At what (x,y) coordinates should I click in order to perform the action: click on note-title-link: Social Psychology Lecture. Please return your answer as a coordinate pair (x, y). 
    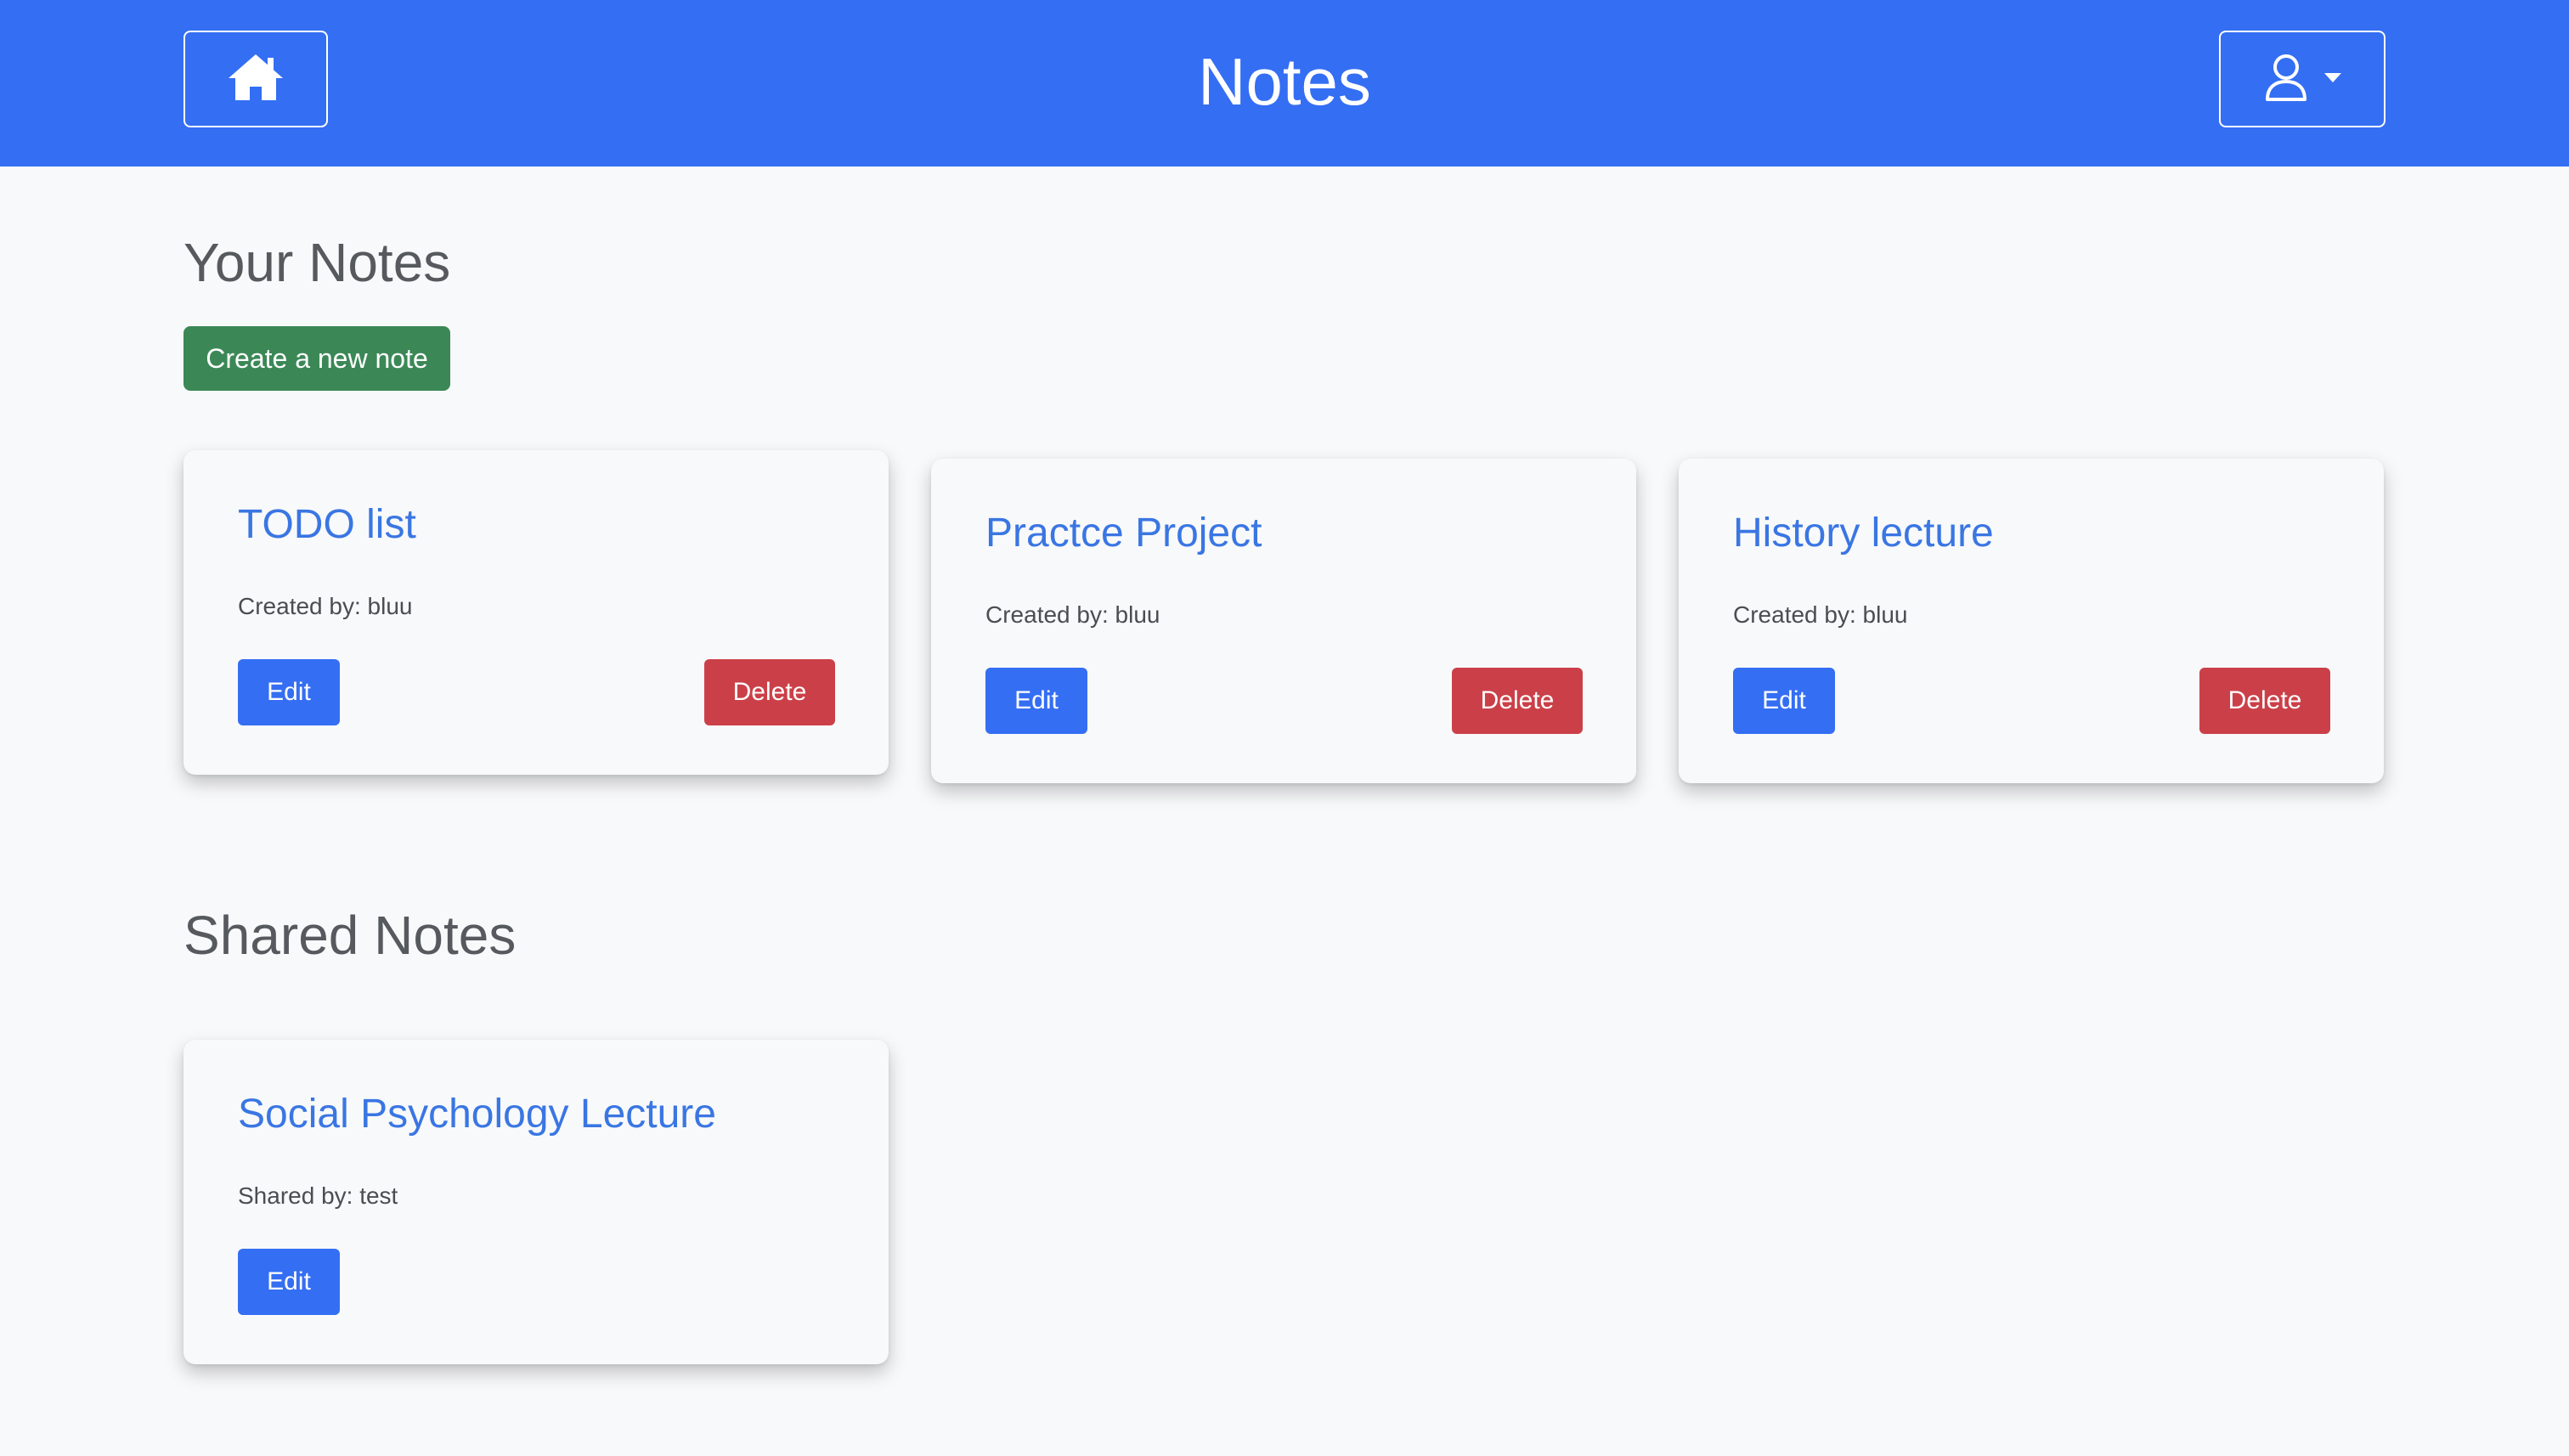
    Looking at the image, I should click on (477, 1114).